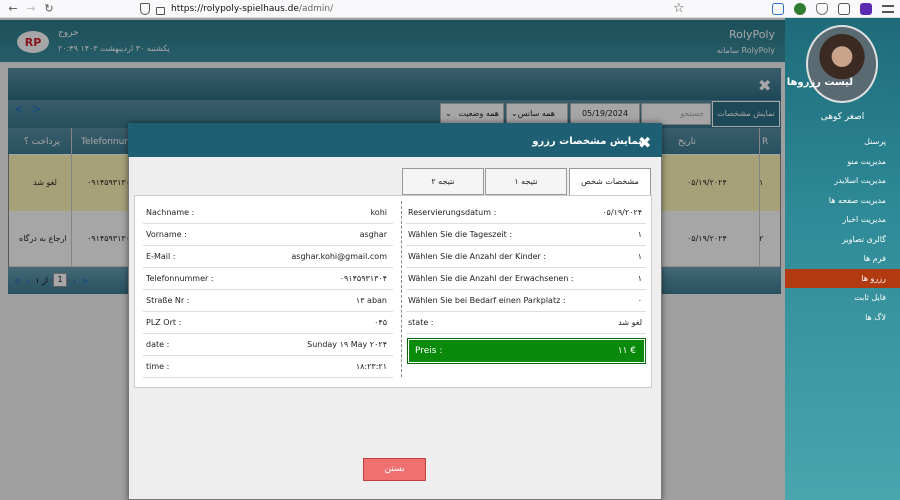  What do you see at coordinates (842, 318) in the screenshot?
I see `sidebar-item-logs: لاگ ها` at bounding box center [842, 318].